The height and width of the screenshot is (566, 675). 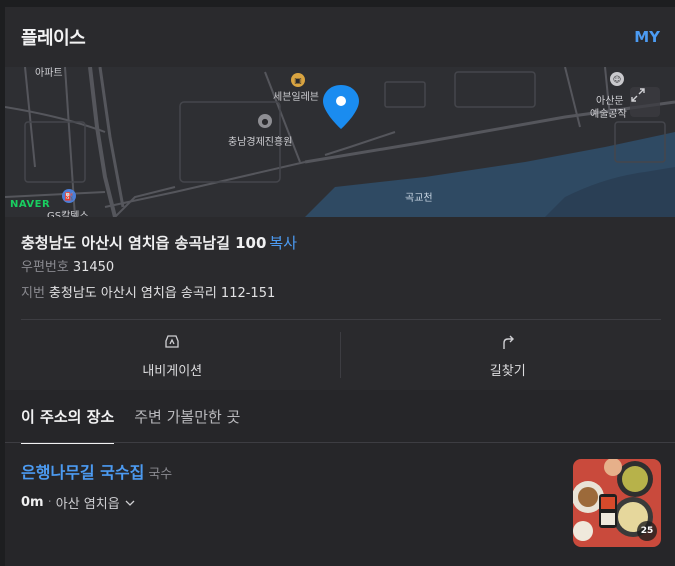 I want to click on tab-divider, so click(x=340, y=442).